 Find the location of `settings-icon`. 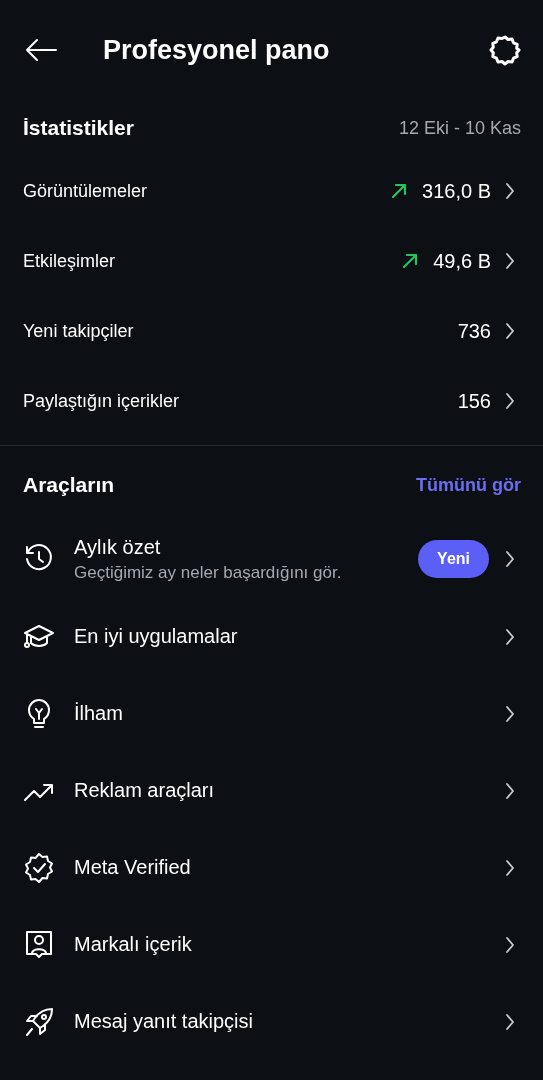

settings-icon is located at coordinates (505, 50).